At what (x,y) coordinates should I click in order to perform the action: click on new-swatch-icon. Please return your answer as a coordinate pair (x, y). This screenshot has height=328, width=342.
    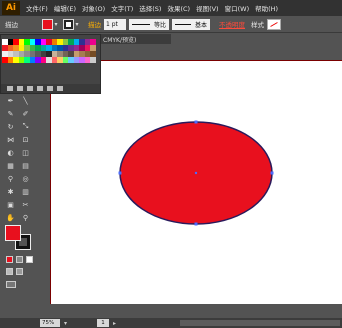
    Looking at the image, I should click on (50, 88).